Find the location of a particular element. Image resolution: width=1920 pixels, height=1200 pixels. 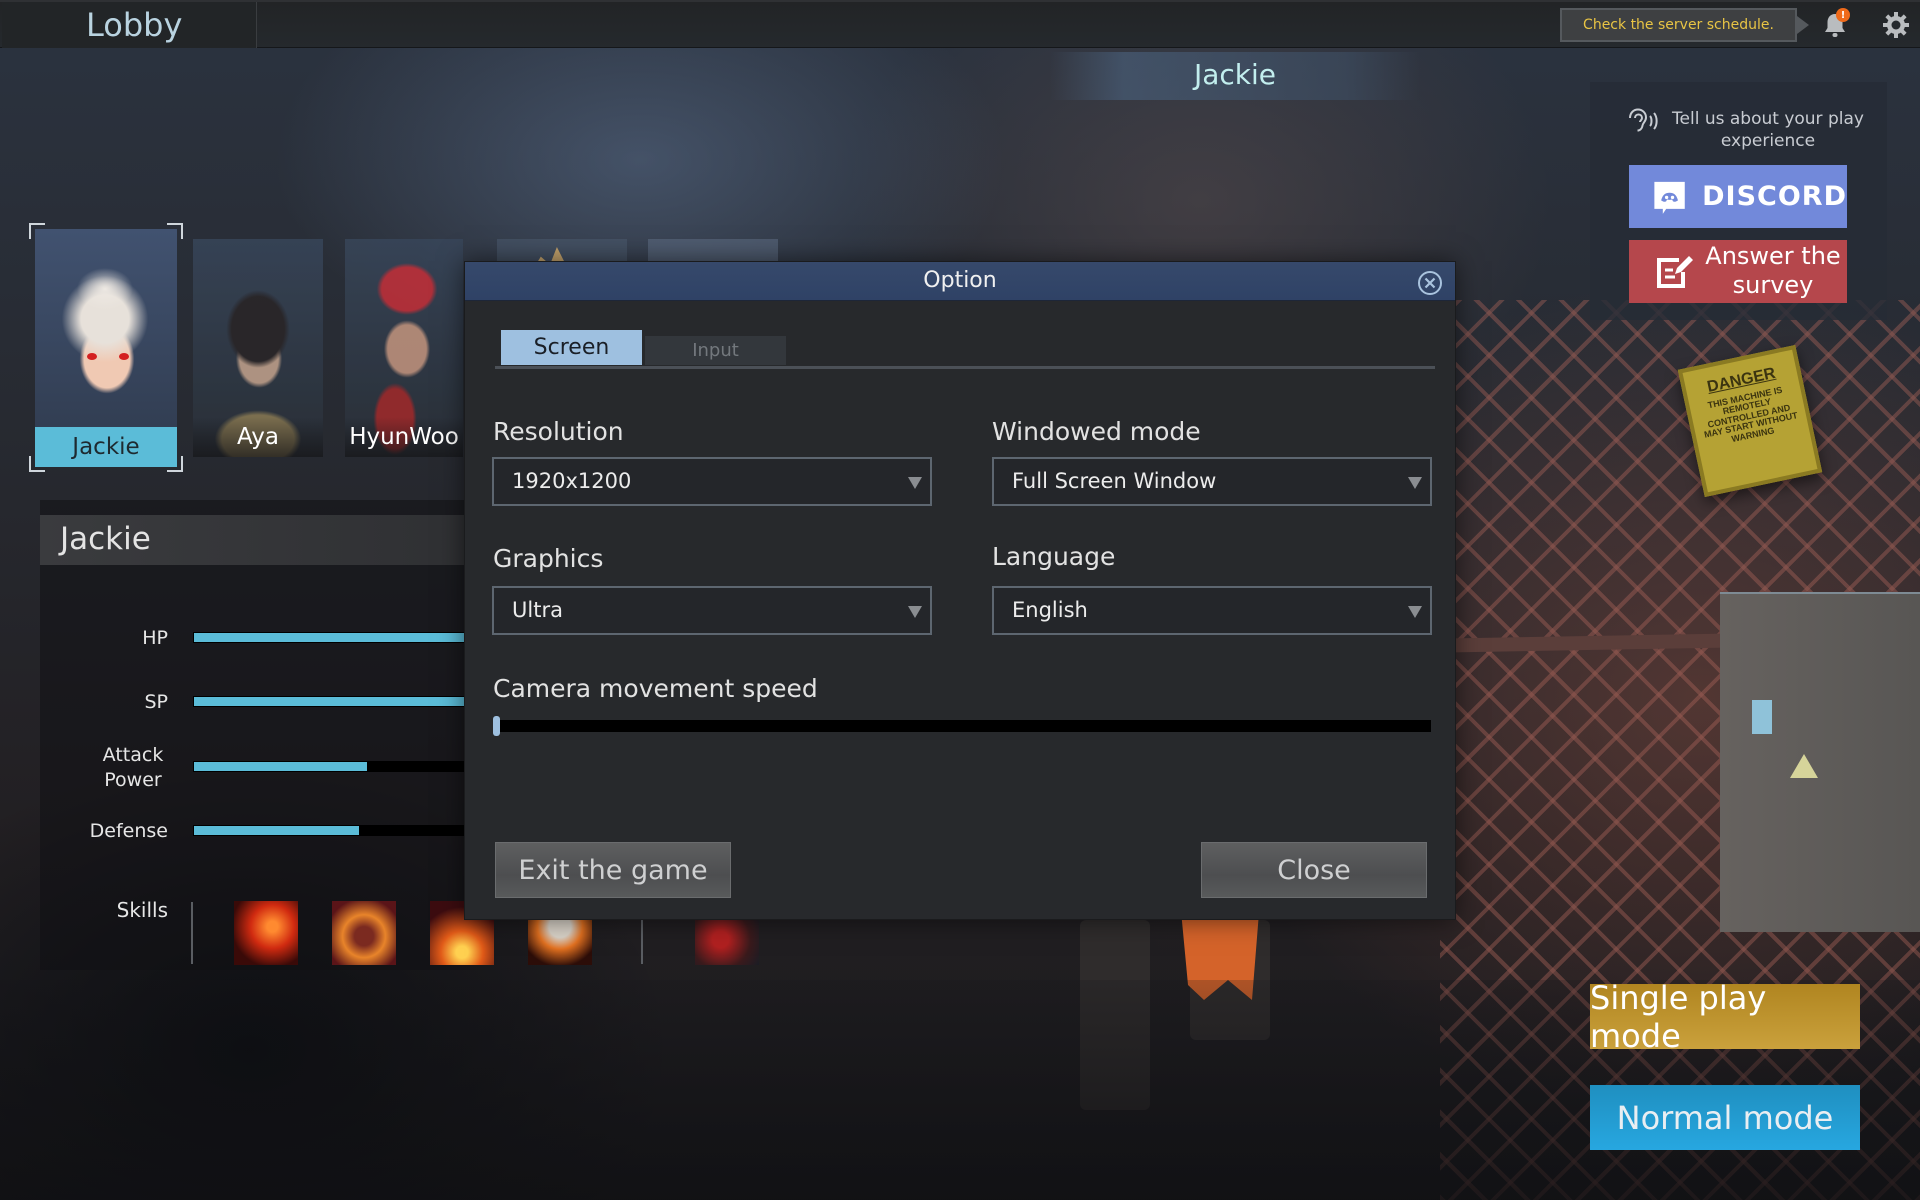

normal-mode-button: Normal mode is located at coordinates (1725, 1117).